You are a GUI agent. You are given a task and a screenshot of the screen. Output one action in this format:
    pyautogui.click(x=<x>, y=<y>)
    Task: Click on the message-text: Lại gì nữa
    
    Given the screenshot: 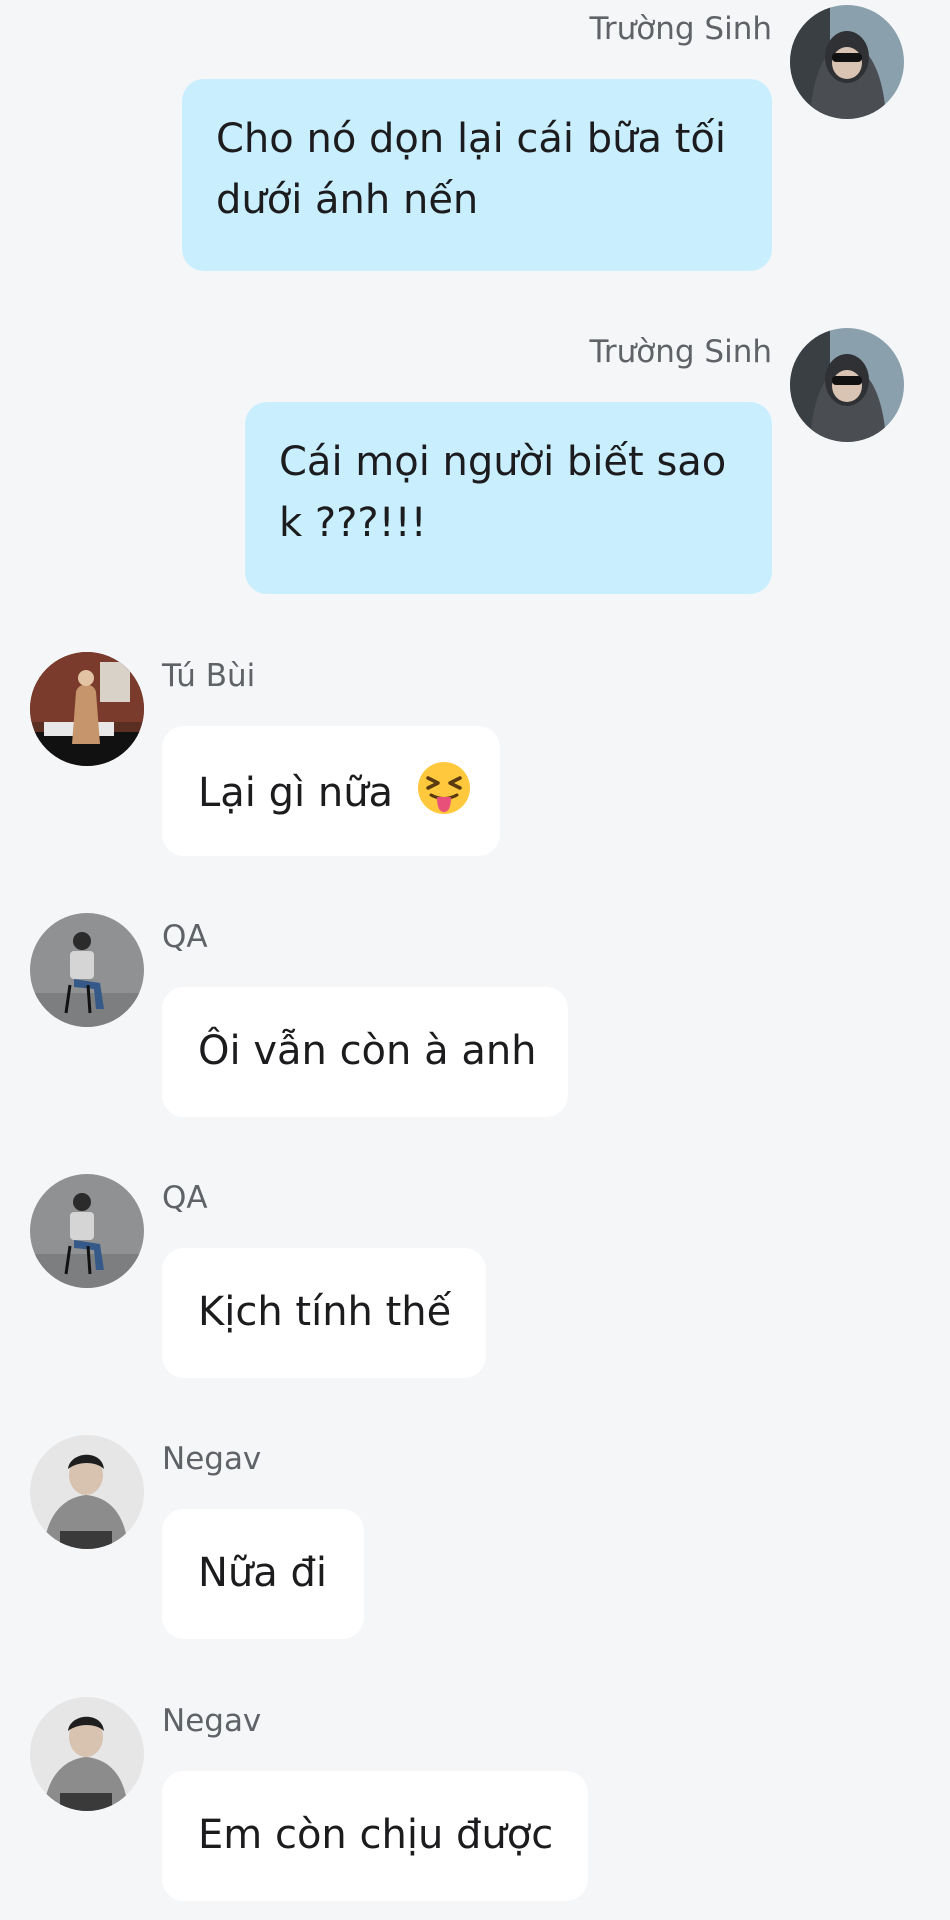 What is the action you would take?
    pyautogui.click(x=296, y=793)
    